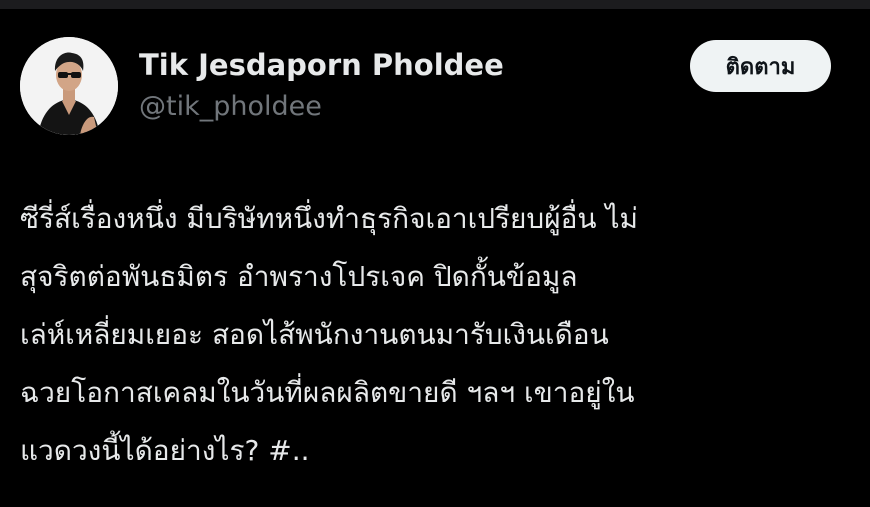 The width and height of the screenshot is (870, 507). Describe the element at coordinates (165, 450) in the screenshot. I see `tweet-line: แวดวงนี้ได้อย่างไร? #..` at that location.